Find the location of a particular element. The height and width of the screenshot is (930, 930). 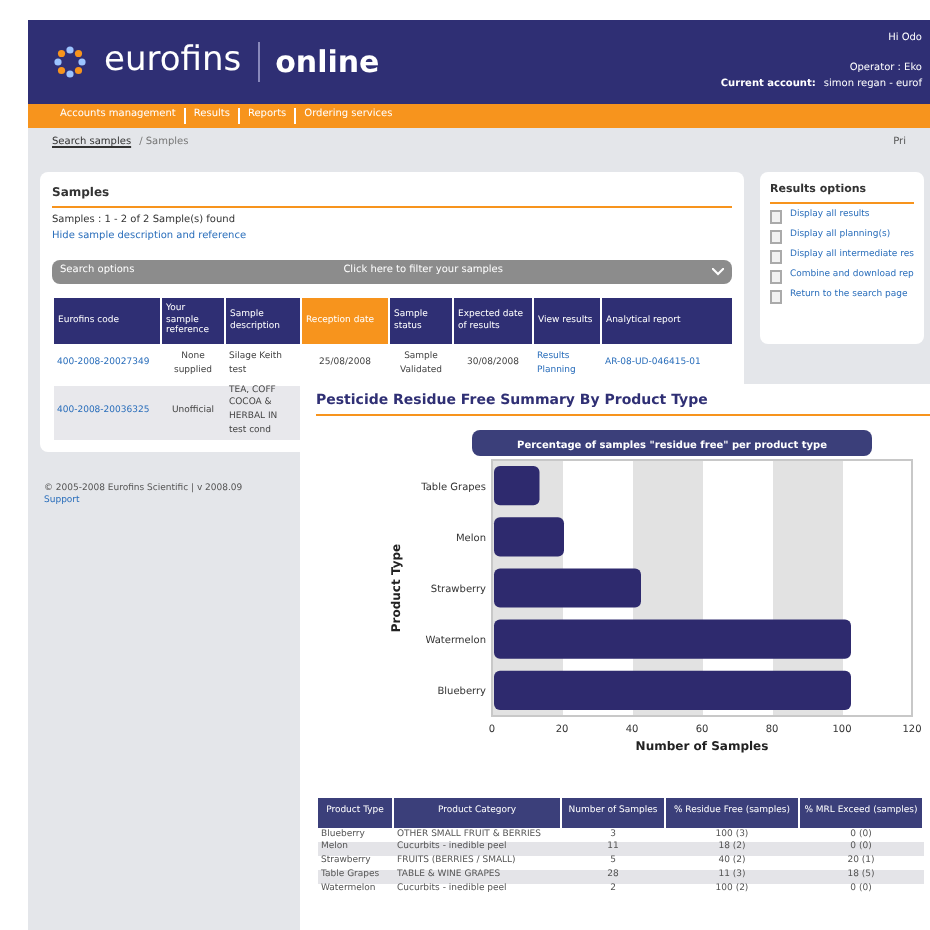

chevron-down-icon is located at coordinates (718, 272).